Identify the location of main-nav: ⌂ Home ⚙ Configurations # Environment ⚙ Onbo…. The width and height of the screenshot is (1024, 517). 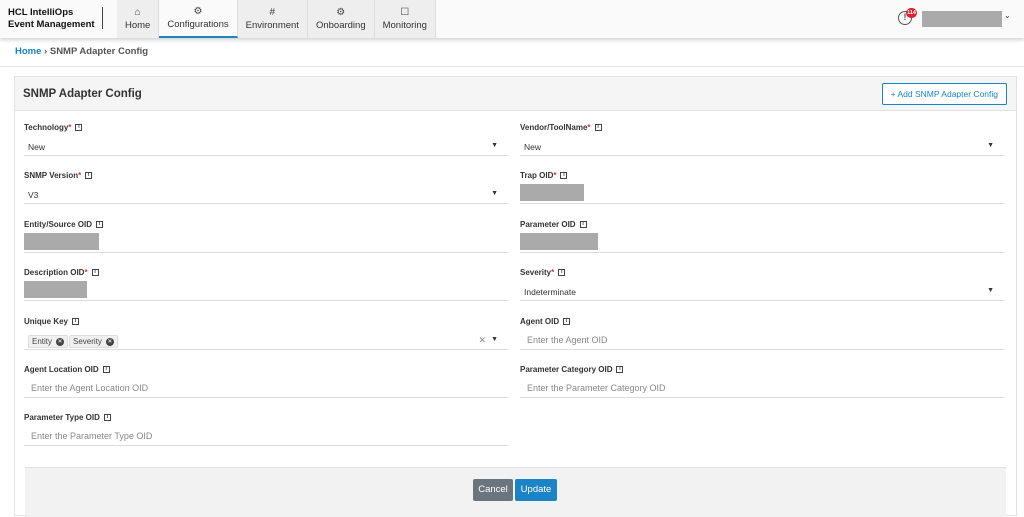
(276, 19).